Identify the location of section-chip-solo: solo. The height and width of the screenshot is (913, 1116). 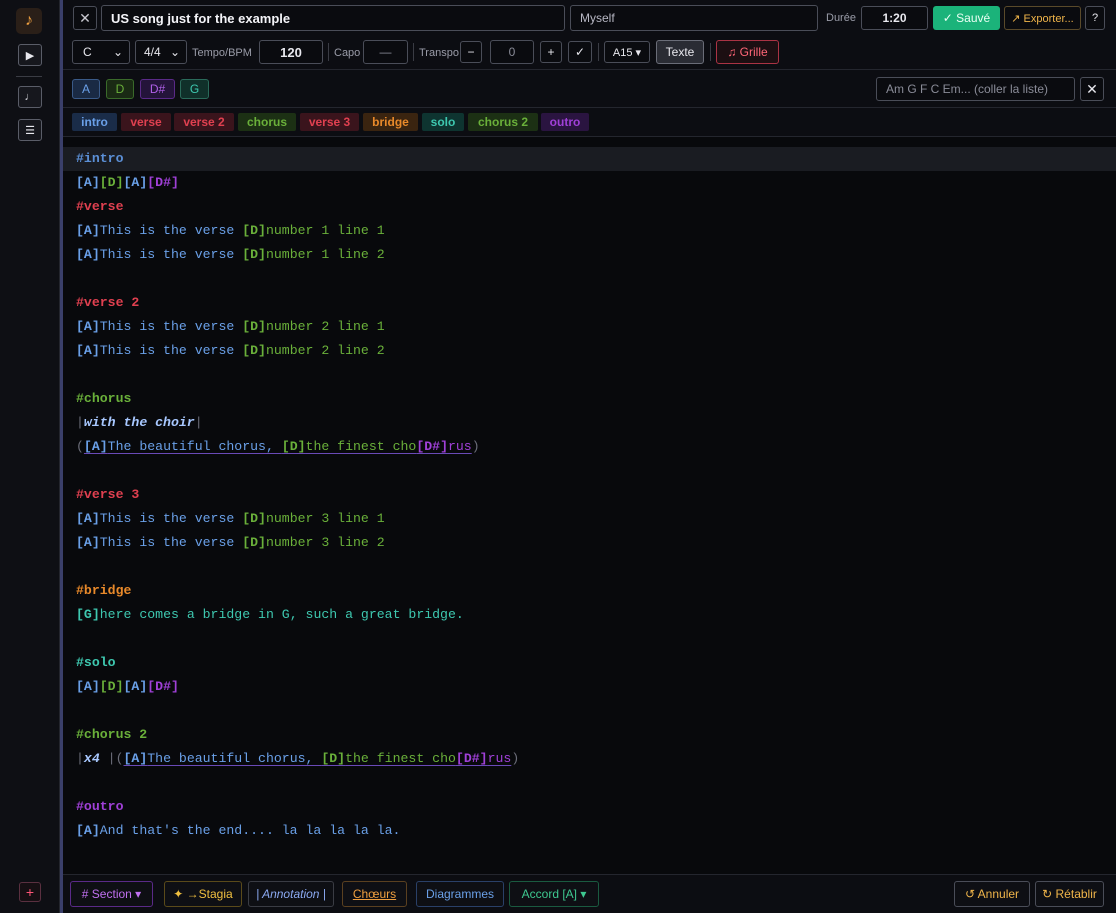
(443, 122).